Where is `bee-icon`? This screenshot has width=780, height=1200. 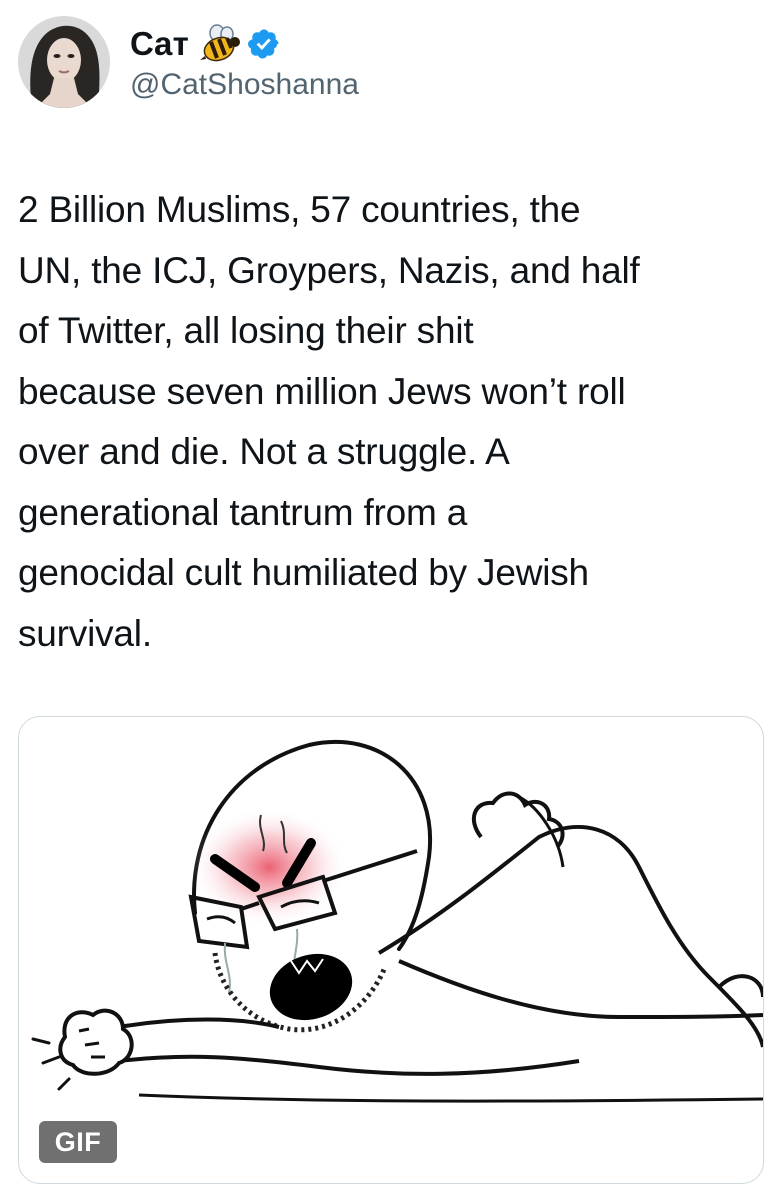
bee-icon is located at coordinates (219, 44).